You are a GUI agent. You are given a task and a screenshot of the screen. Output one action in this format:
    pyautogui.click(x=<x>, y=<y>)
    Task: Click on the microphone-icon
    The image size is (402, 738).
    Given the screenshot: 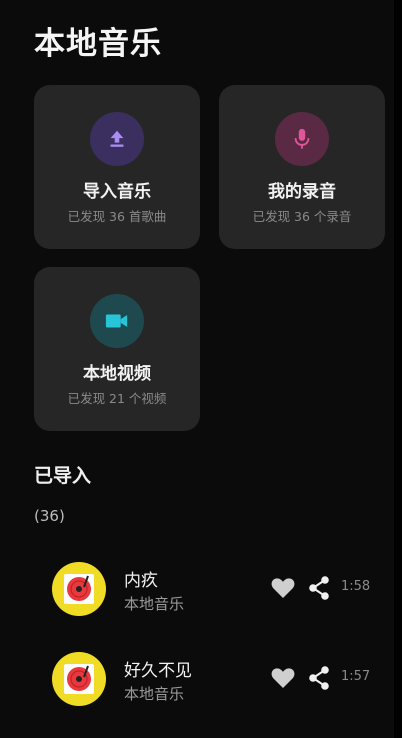 What is the action you would take?
    pyautogui.click(x=302, y=139)
    